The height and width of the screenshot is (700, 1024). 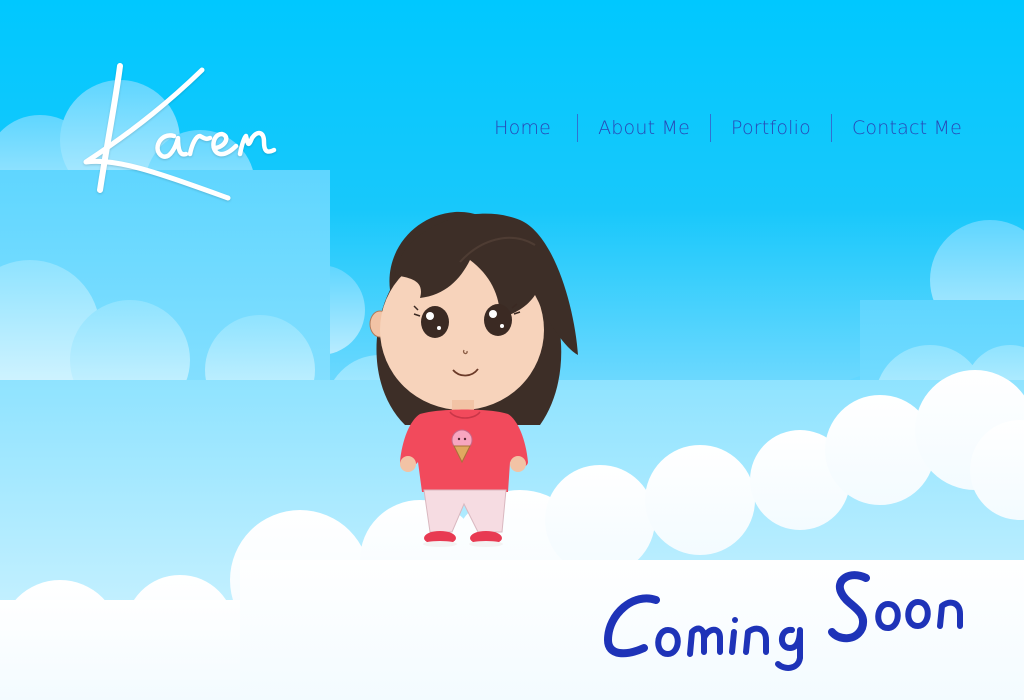 I want to click on brand-logo: Karen, so click(x=183, y=133).